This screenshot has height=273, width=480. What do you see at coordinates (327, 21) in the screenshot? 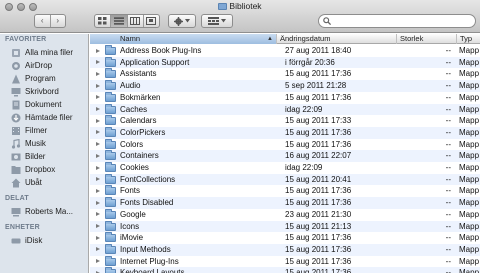
I see `search-icon` at bounding box center [327, 21].